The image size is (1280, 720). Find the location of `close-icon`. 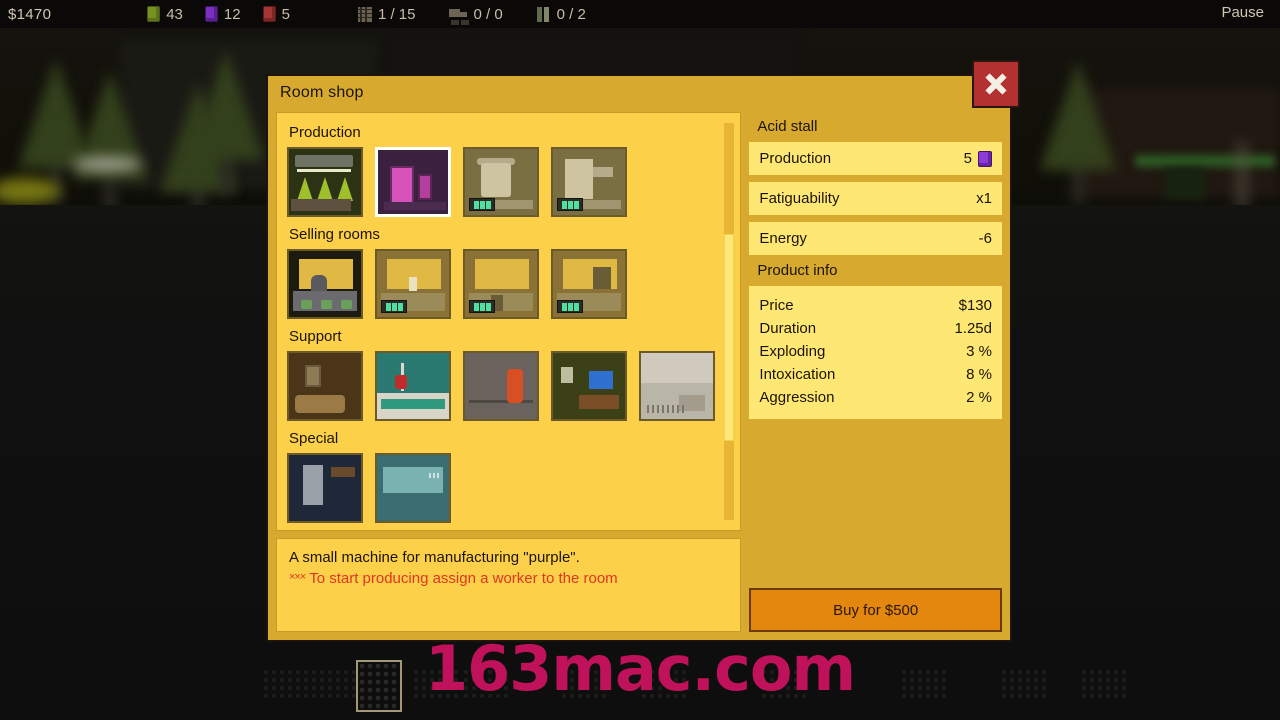

close-icon is located at coordinates (996, 84).